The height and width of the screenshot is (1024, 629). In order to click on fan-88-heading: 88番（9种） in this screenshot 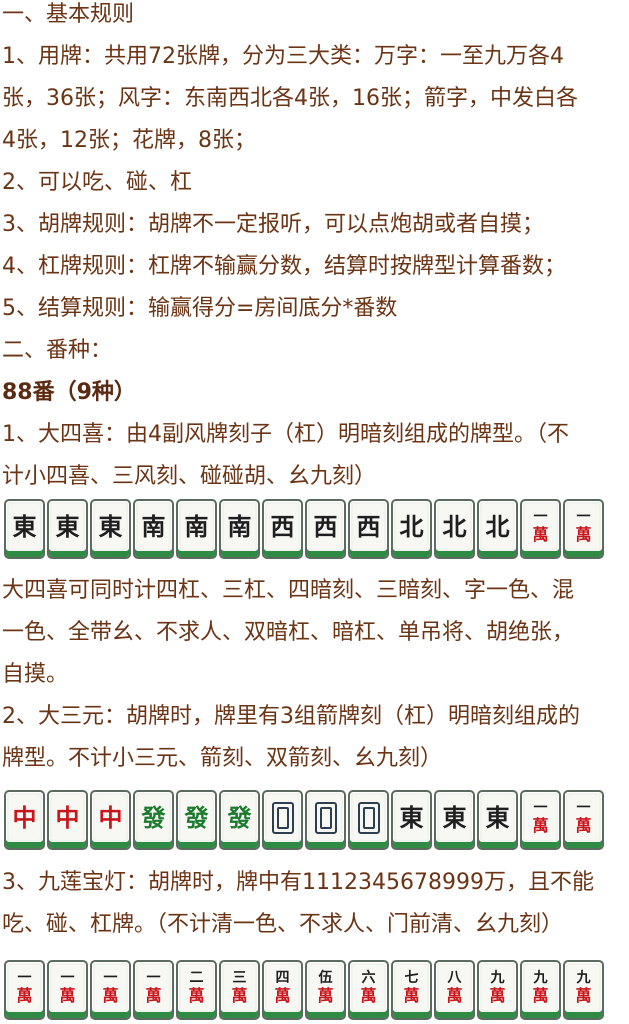, I will do `click(69, 392)`.